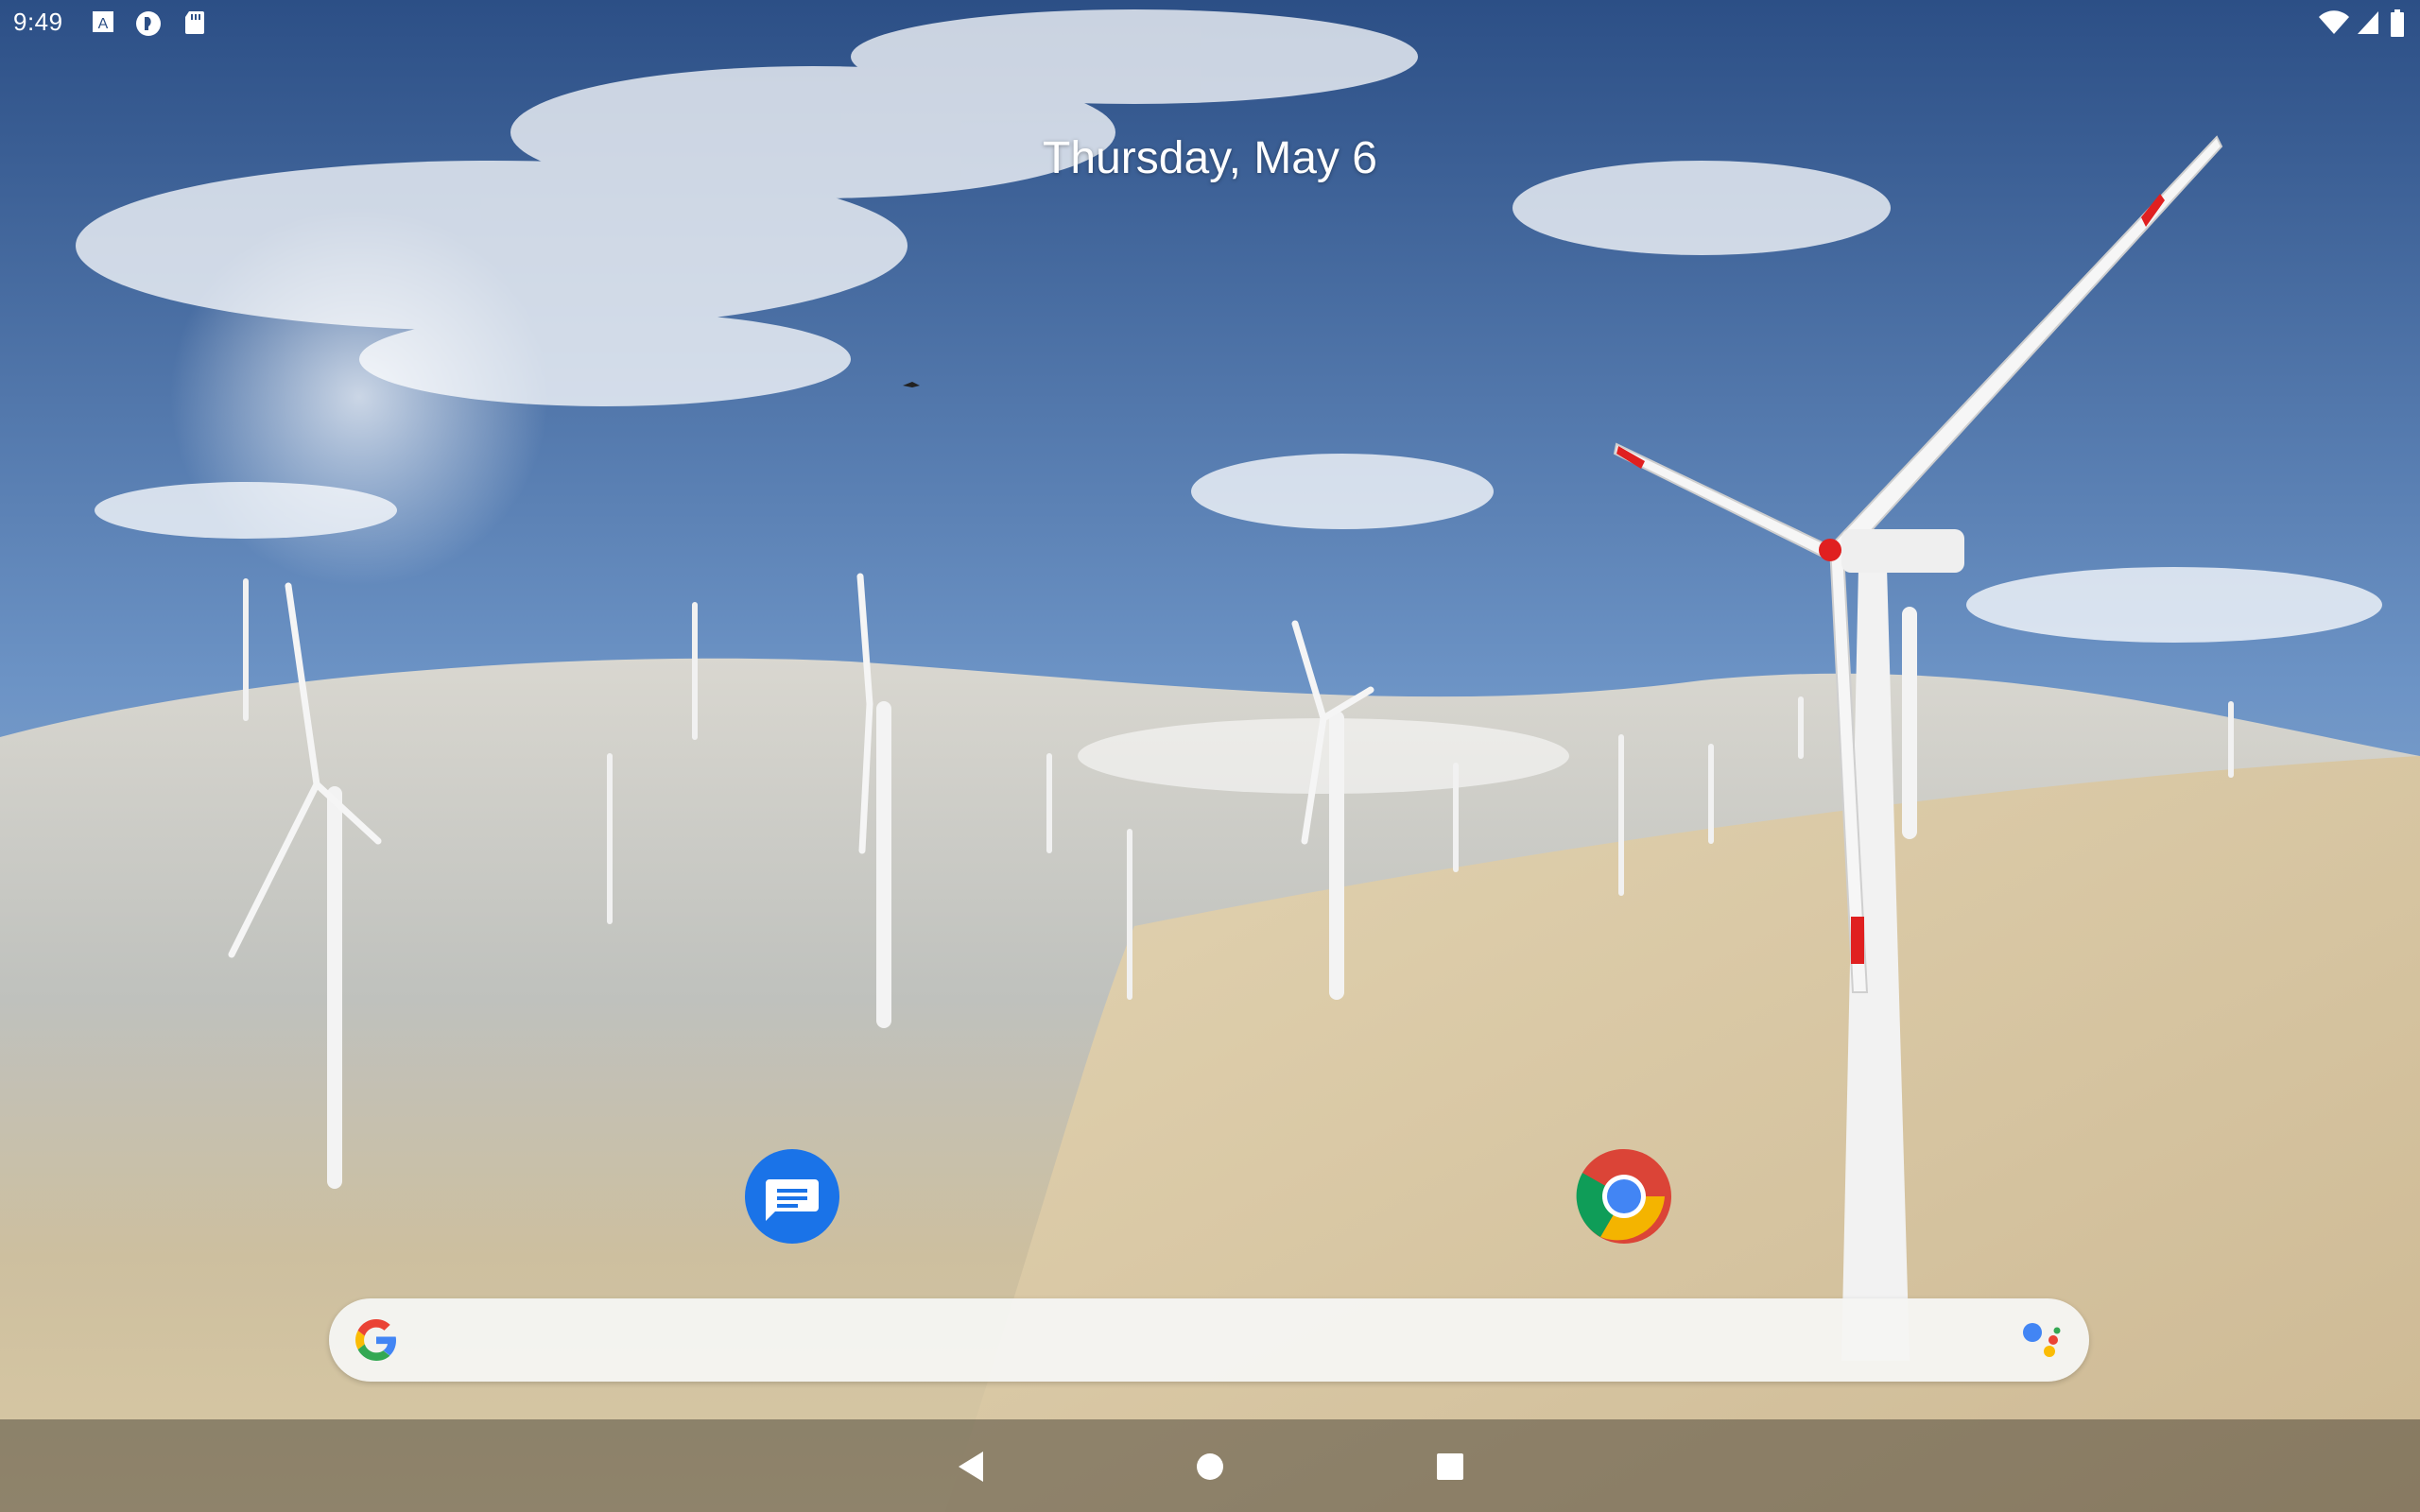 The width and height of the screenshot is (2420, 1512). Describe the element at coordinates (1450, 1466) in the screenshot. I see `recents-icon` at that location.